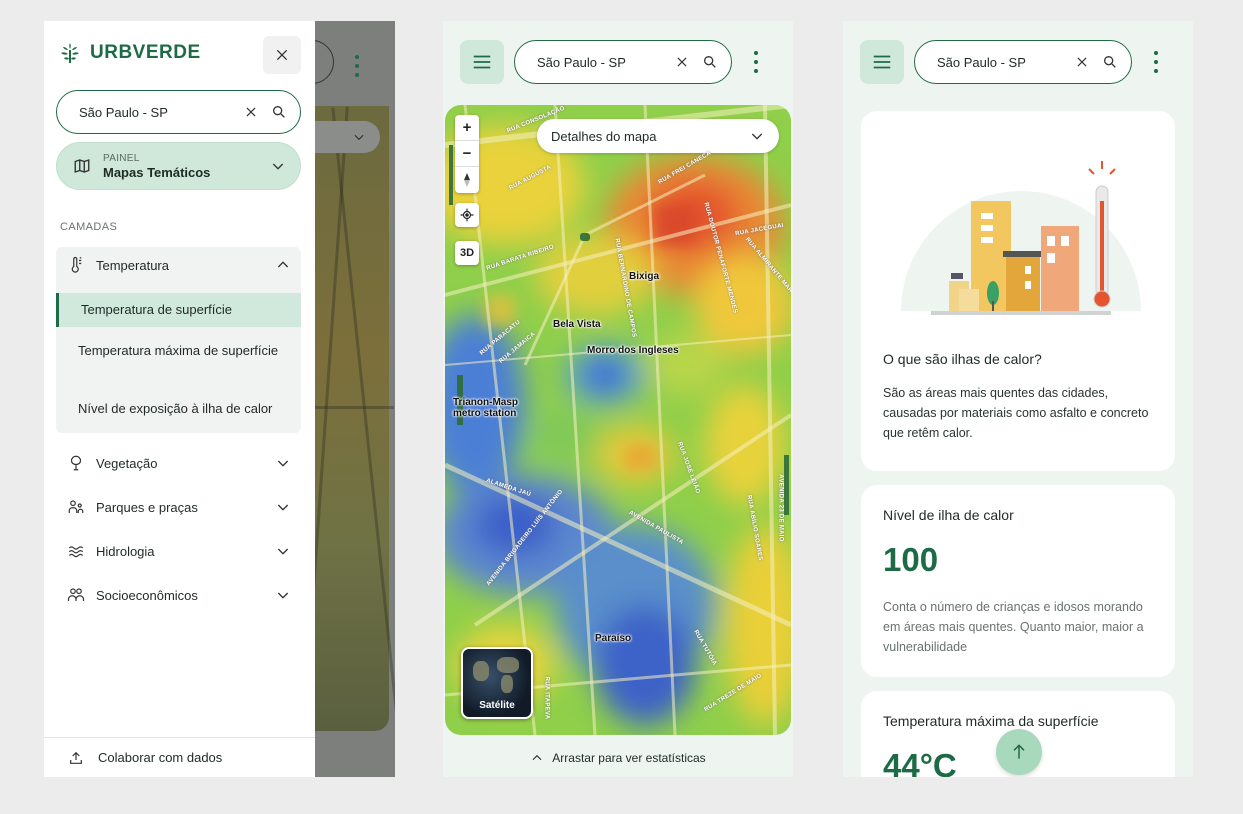  I want to click on card-title: Temperatura máxima da superfície, so click(991, 721).